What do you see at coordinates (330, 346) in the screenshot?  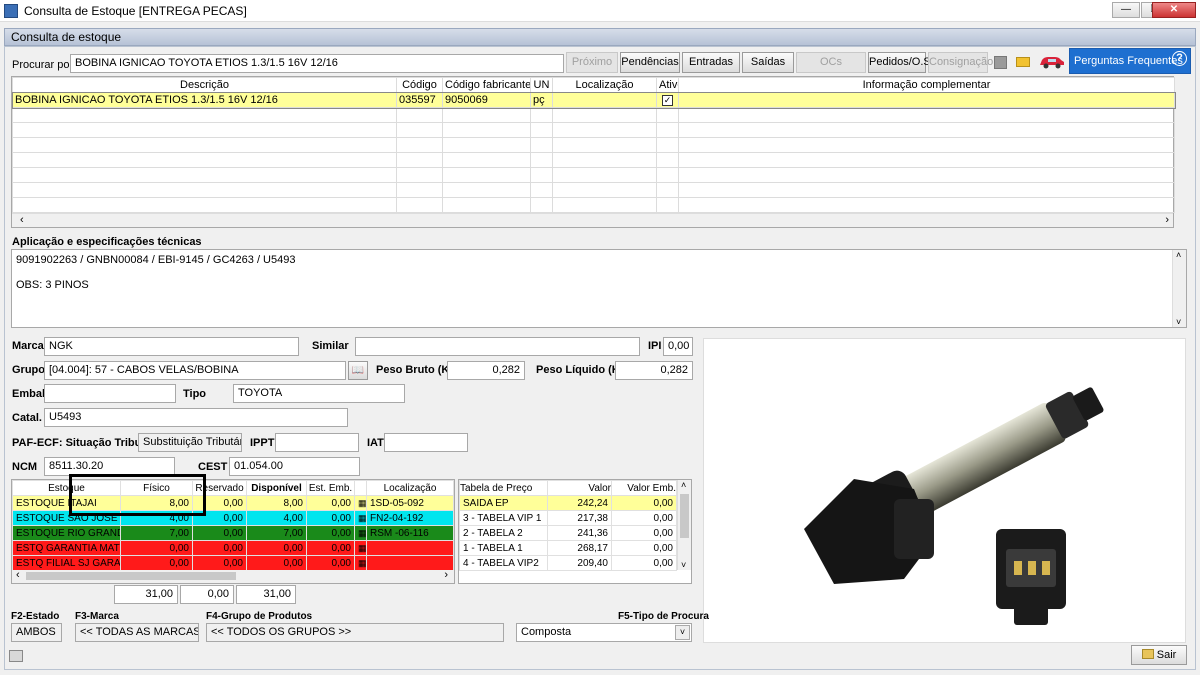 I see `similar-label: Similar` at bounding box center [330, 346].